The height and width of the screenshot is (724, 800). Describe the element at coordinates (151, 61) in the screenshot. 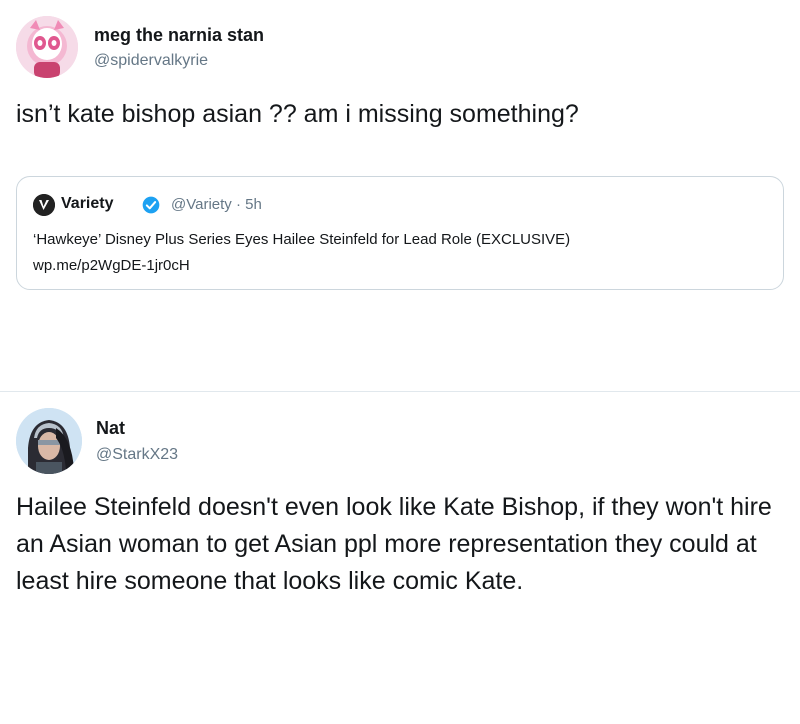

I see `user-handle: @spidervalkyrie` at that location.